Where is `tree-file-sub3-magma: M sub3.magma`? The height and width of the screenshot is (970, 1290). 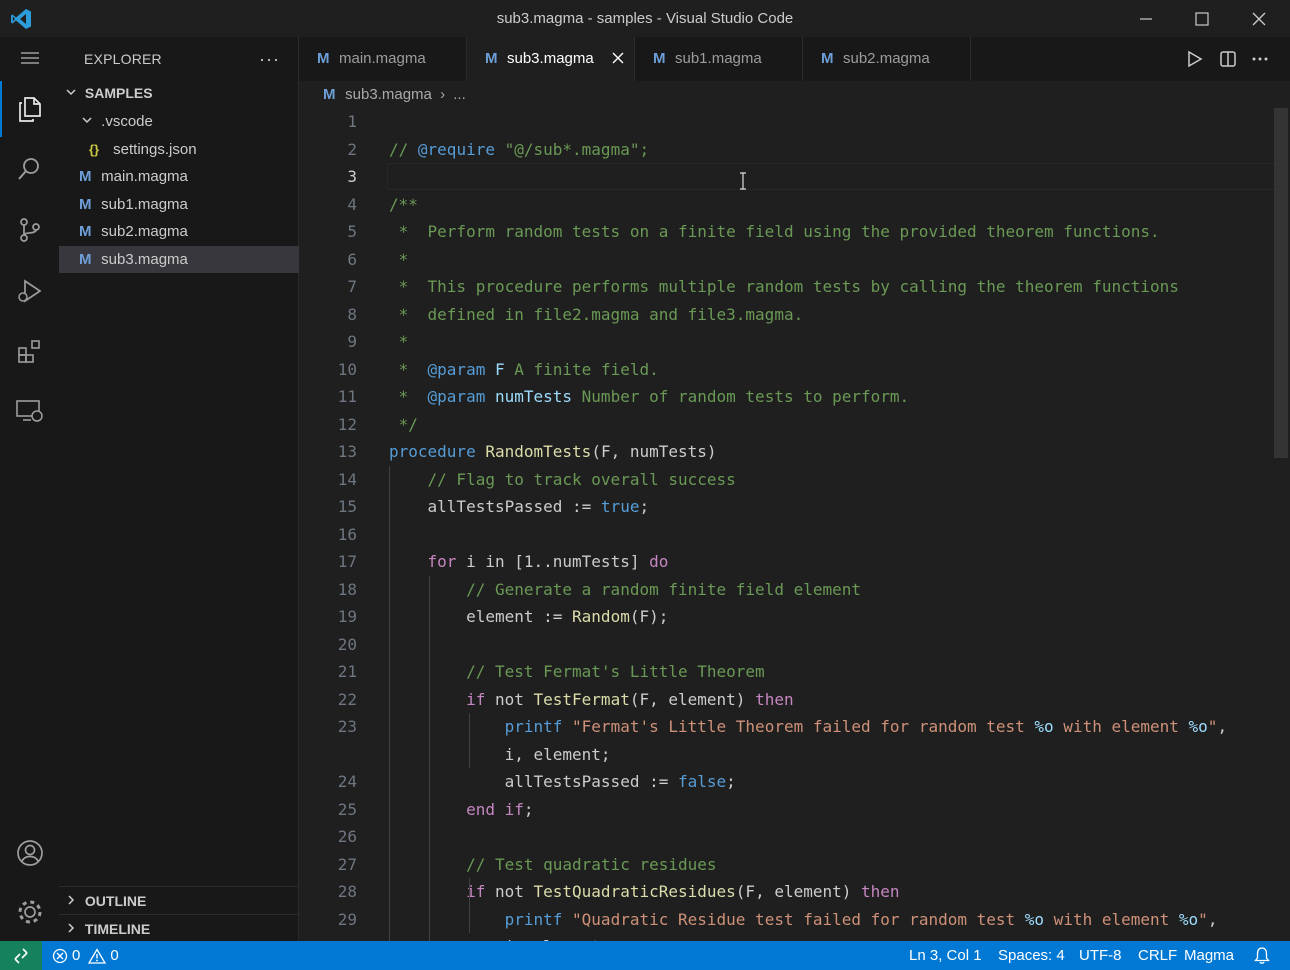
tree-file-sub3-magma: M sub3.magma is located at coordinates (179, 259).